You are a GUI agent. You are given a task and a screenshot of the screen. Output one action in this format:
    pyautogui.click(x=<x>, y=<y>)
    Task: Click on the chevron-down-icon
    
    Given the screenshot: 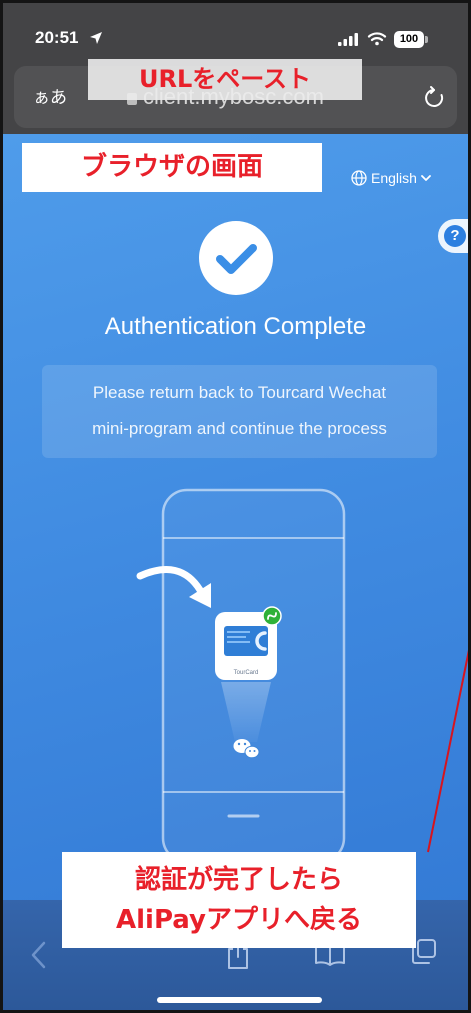 What is the action you would take?
    pyautogui.click(x=426, y=177)
    